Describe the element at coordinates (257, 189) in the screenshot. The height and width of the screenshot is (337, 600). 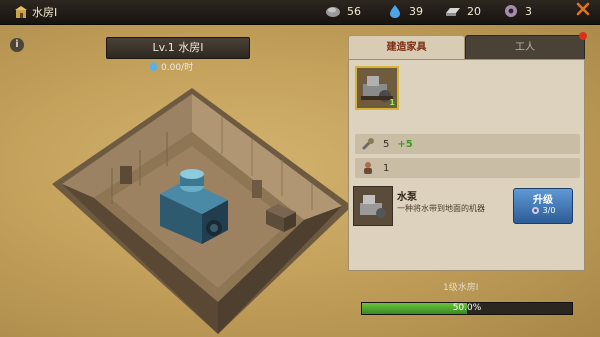
I see `wall-hatch-icon` at that location.